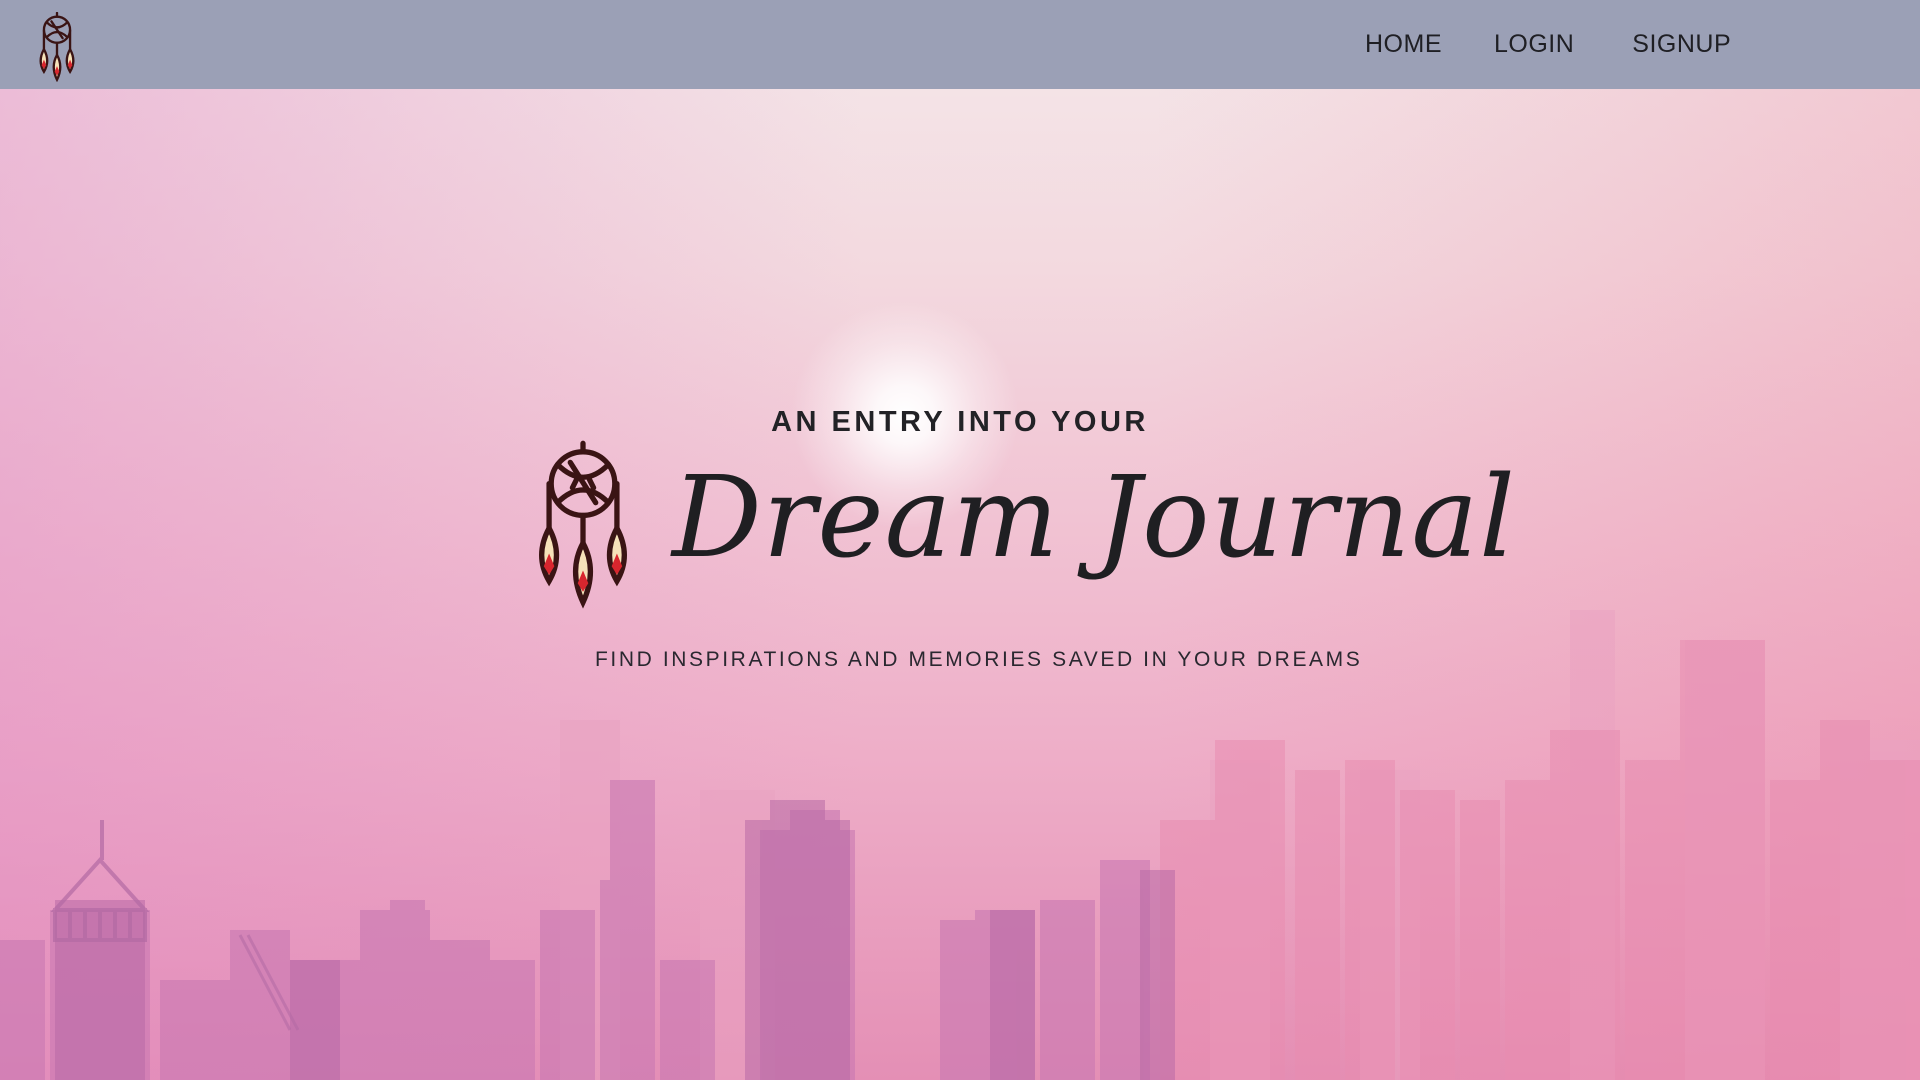 The image size is (1920, 1080). What do you see at coordinates (1681, 44) in the screenshot?
I see `nav-link-signup: SIGNUP` at bounding box center [1681, 44].